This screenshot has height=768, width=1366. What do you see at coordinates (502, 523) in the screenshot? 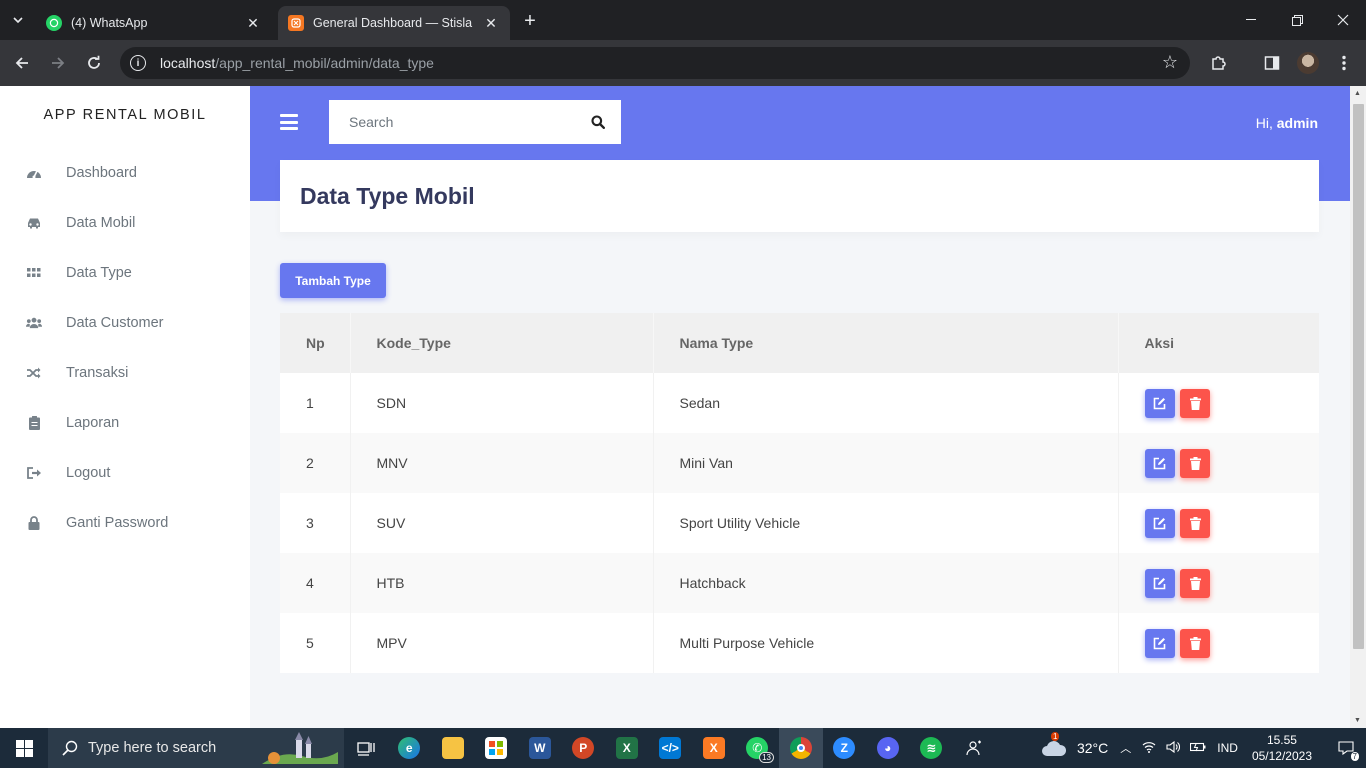
I see `cell-kode-type: SUV` at bounding box center [502, 523].